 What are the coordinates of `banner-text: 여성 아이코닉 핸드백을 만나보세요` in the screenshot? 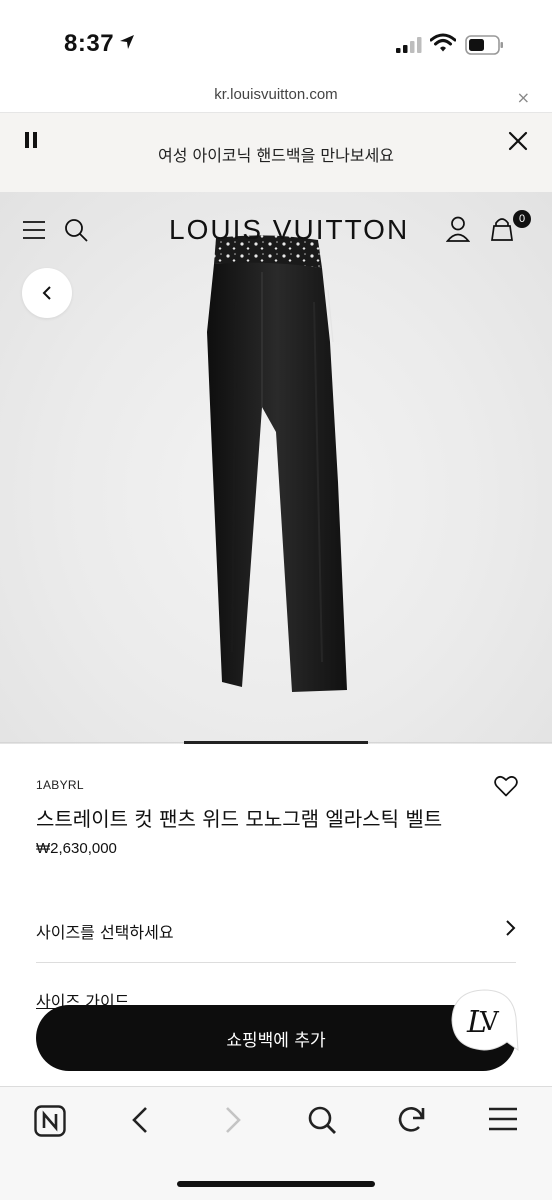 It's located at (276, 154).